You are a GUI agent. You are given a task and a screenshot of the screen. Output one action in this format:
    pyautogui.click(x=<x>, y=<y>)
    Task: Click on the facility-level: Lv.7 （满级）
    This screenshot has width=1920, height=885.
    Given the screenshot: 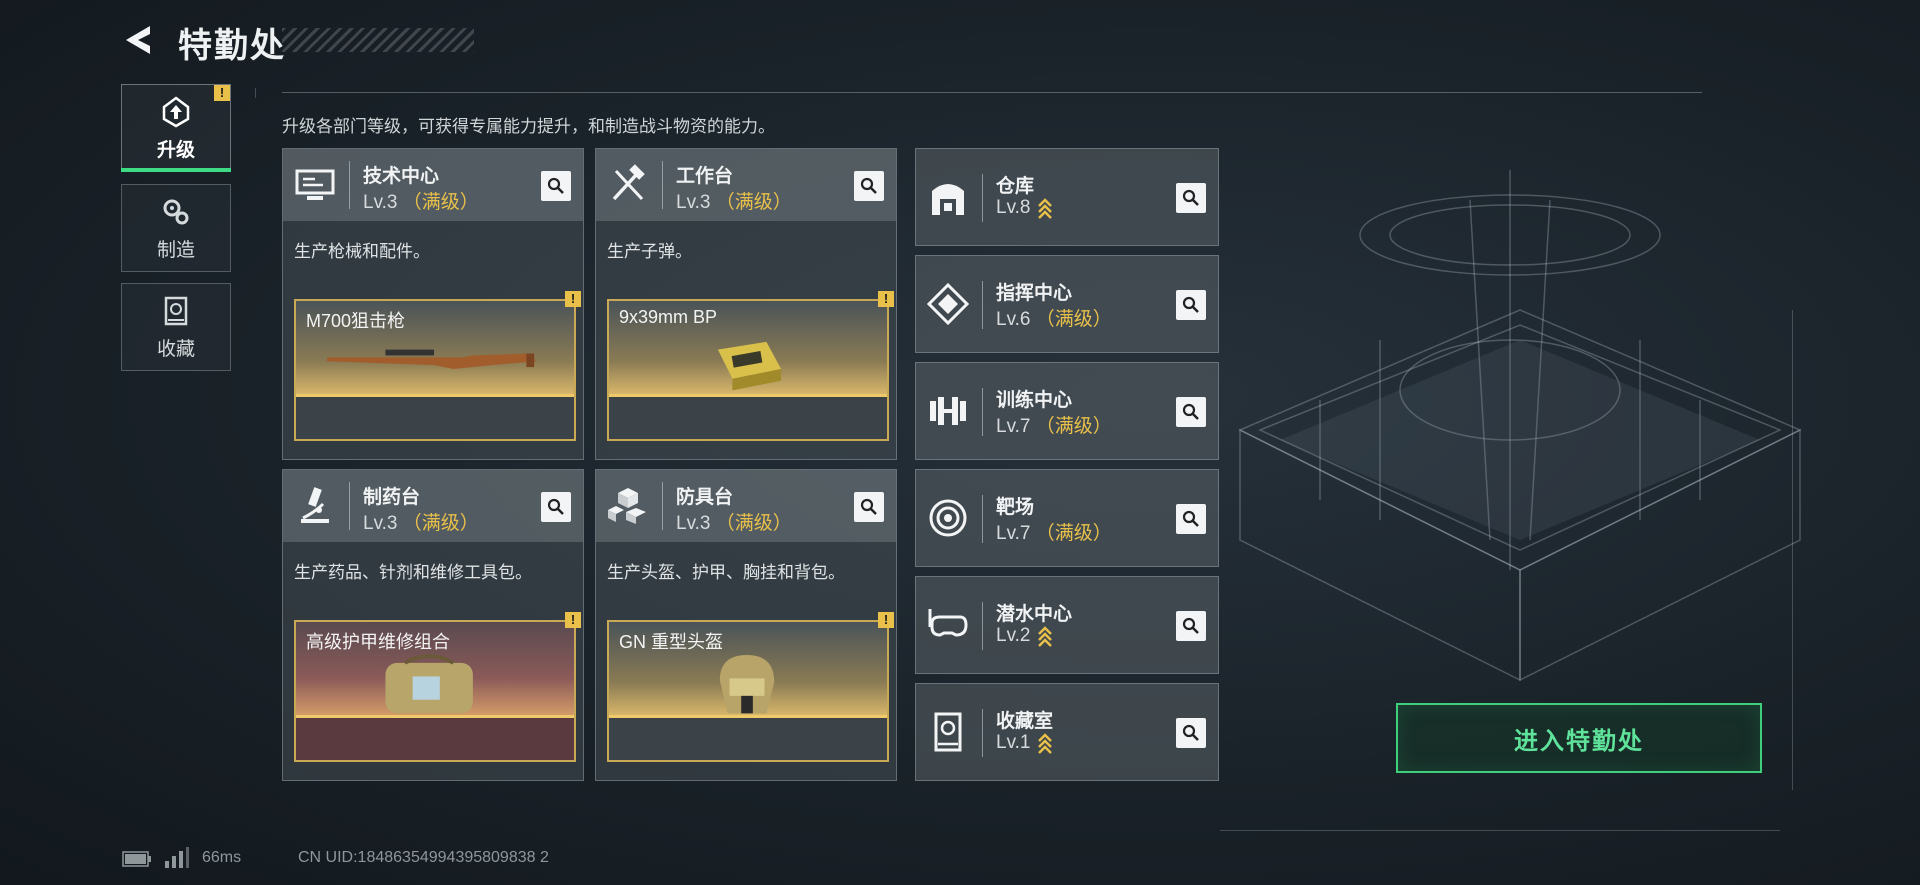 What is the action you would take?
    pyautogui.click(x=1054, y=424)
    